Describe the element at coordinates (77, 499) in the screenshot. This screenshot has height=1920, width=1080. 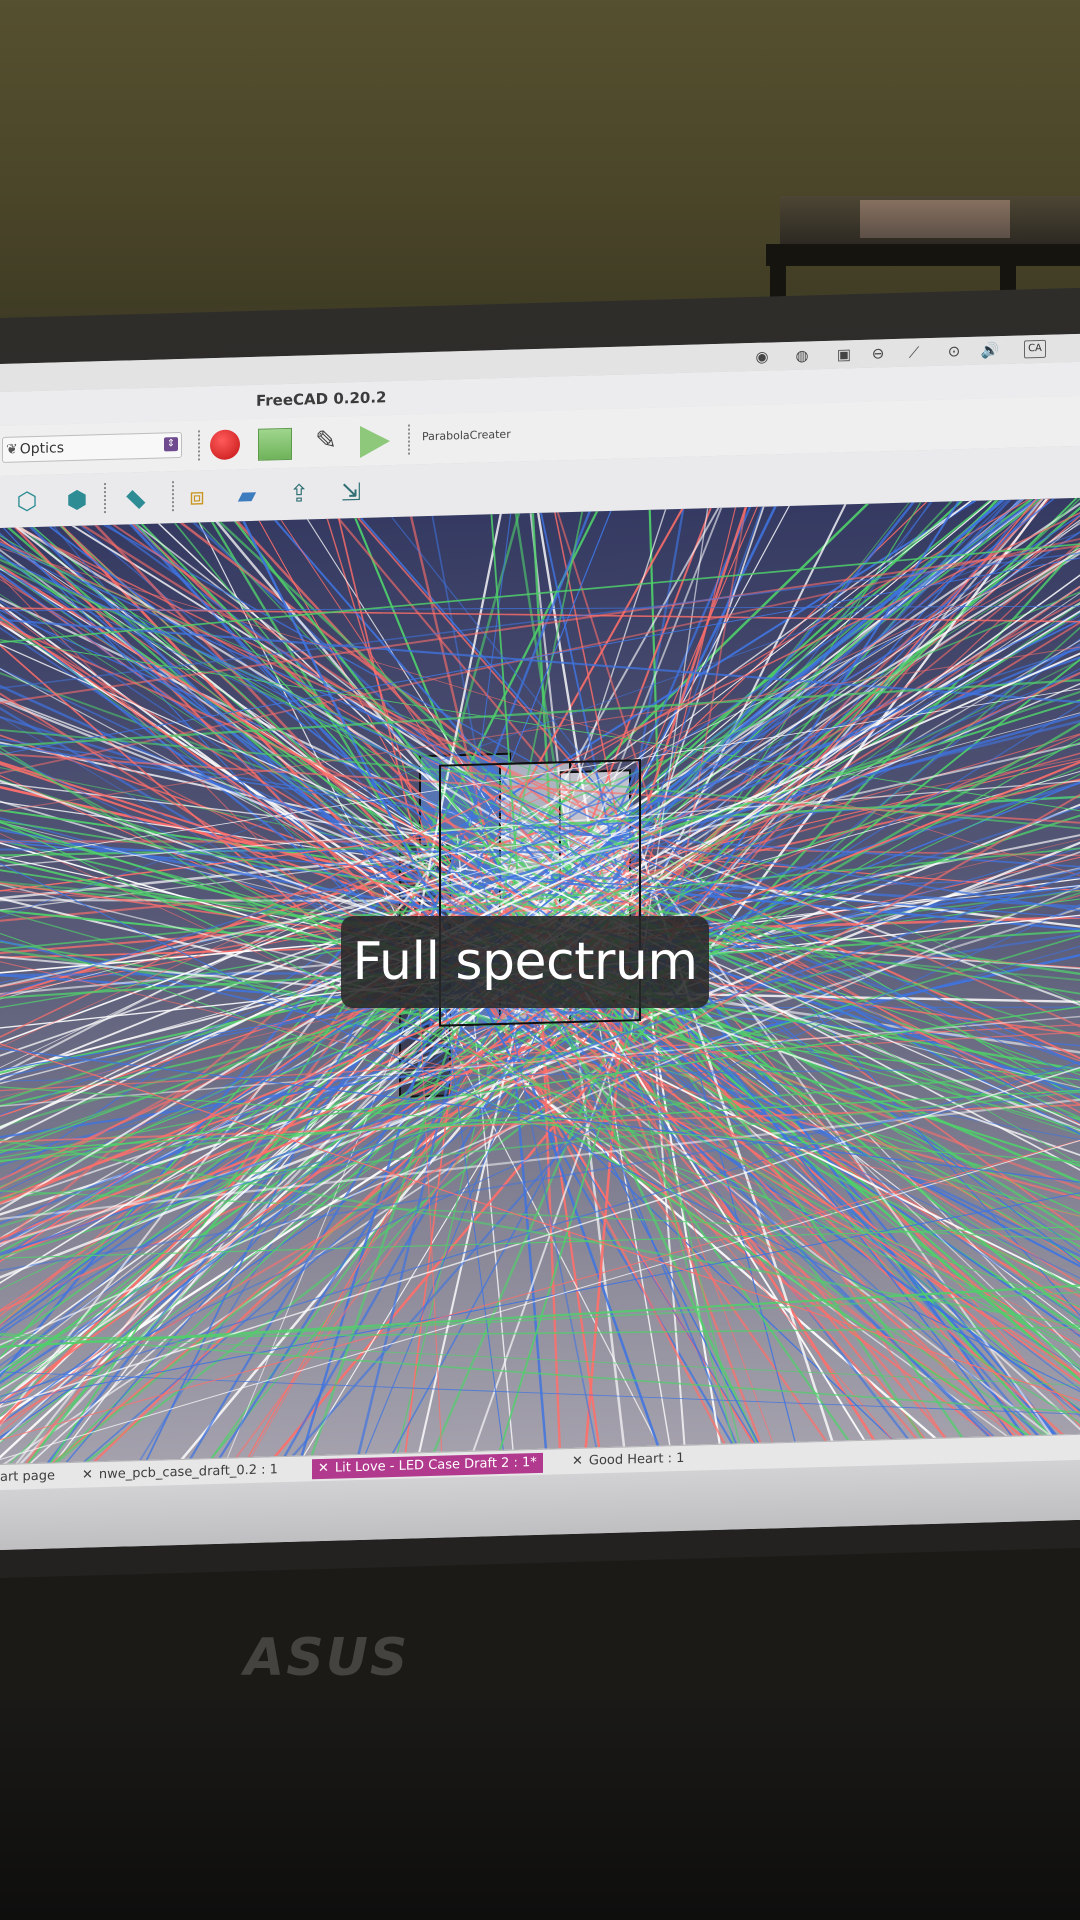
I see `view-box-icon: ⬢` at that location.